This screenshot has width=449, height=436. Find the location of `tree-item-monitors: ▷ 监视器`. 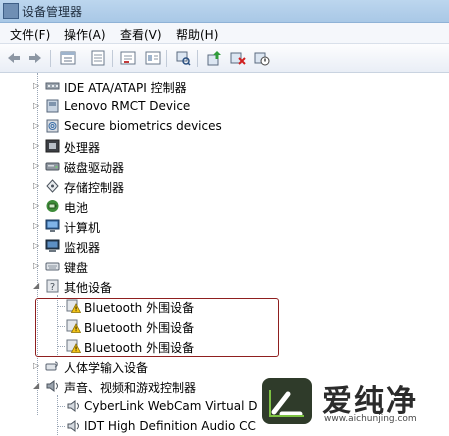

tree-item-monitors: ▷ 监视器 is located at coordinates (224, 246).